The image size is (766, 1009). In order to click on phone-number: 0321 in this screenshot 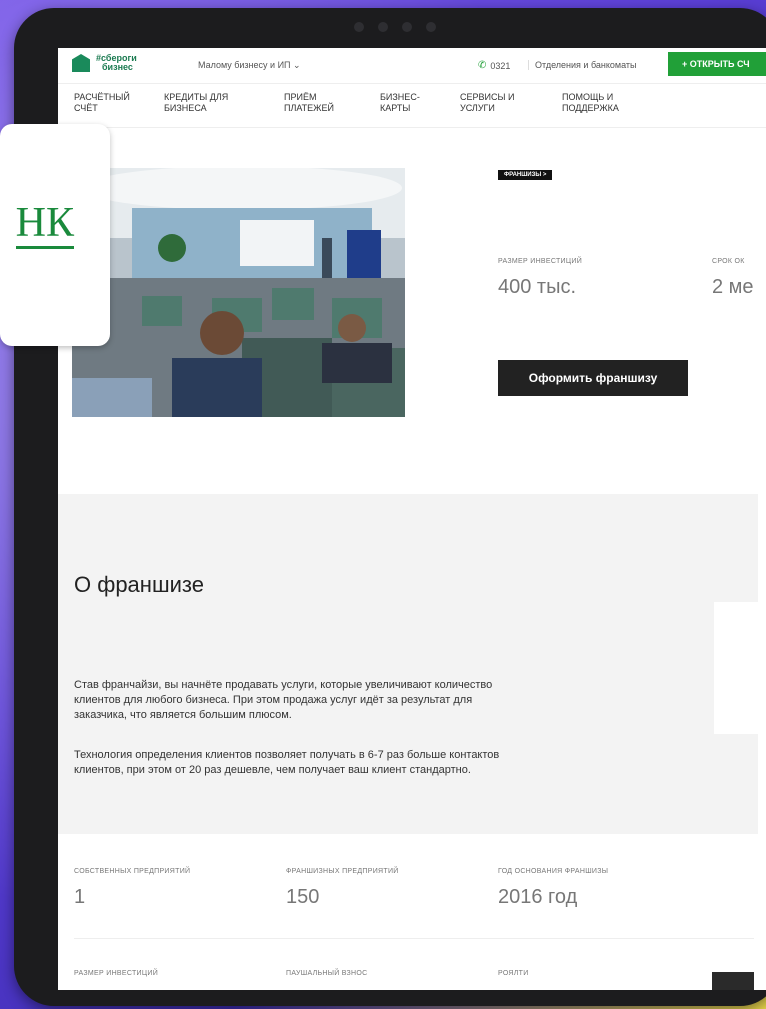, I will do `click(500, 65)`.